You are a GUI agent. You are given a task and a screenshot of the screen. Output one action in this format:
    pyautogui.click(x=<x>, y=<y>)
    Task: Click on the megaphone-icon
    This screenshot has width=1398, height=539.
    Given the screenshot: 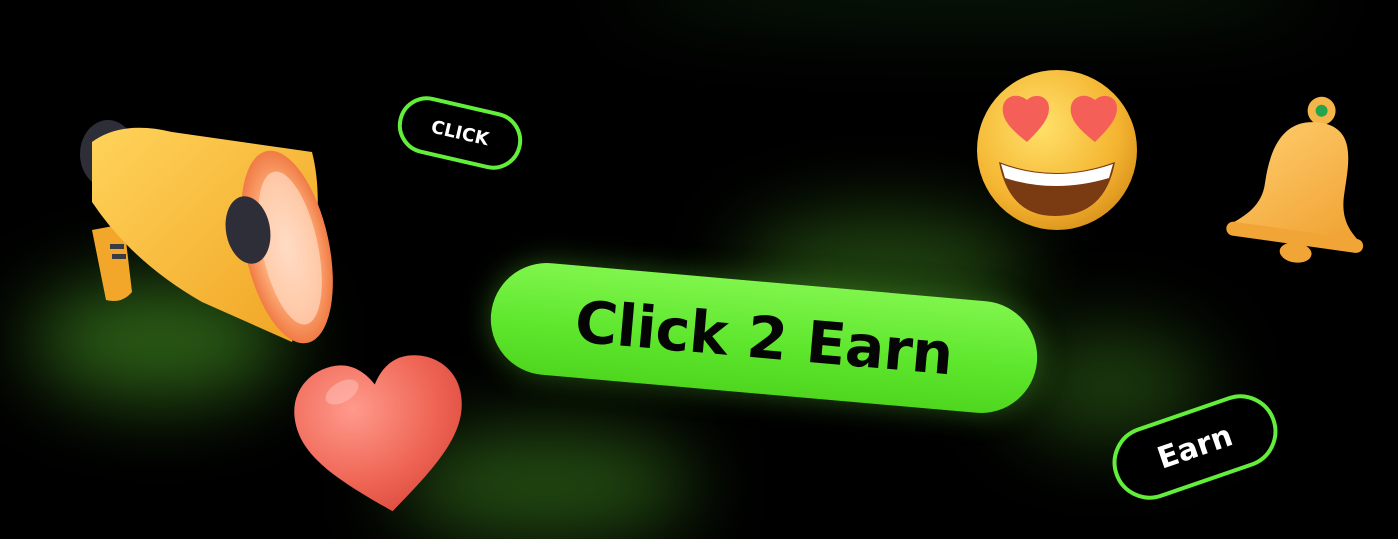 What is the action you would take?
    pyautogui.click(x=206, y=232)
    